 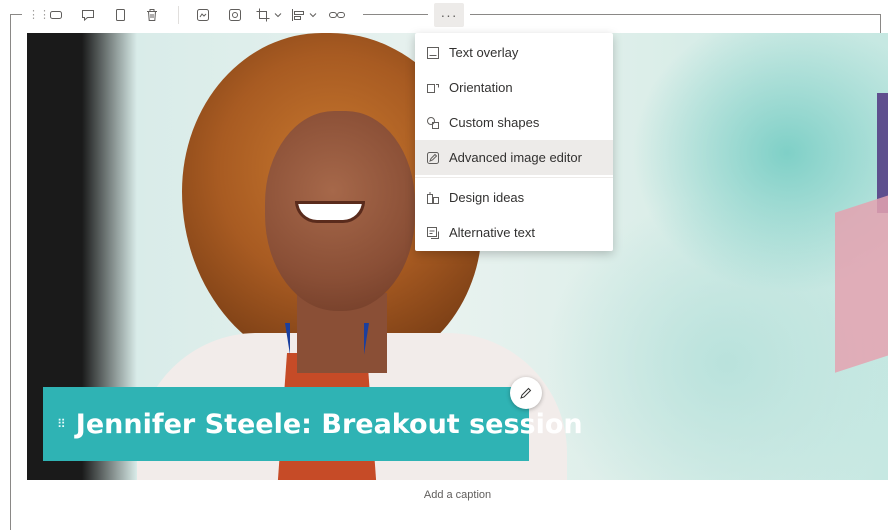 What do you see at coordinates (484, 52) in the screenshot?
I see `menu-item-label: Text overlay` at bounding box center [484, 52].